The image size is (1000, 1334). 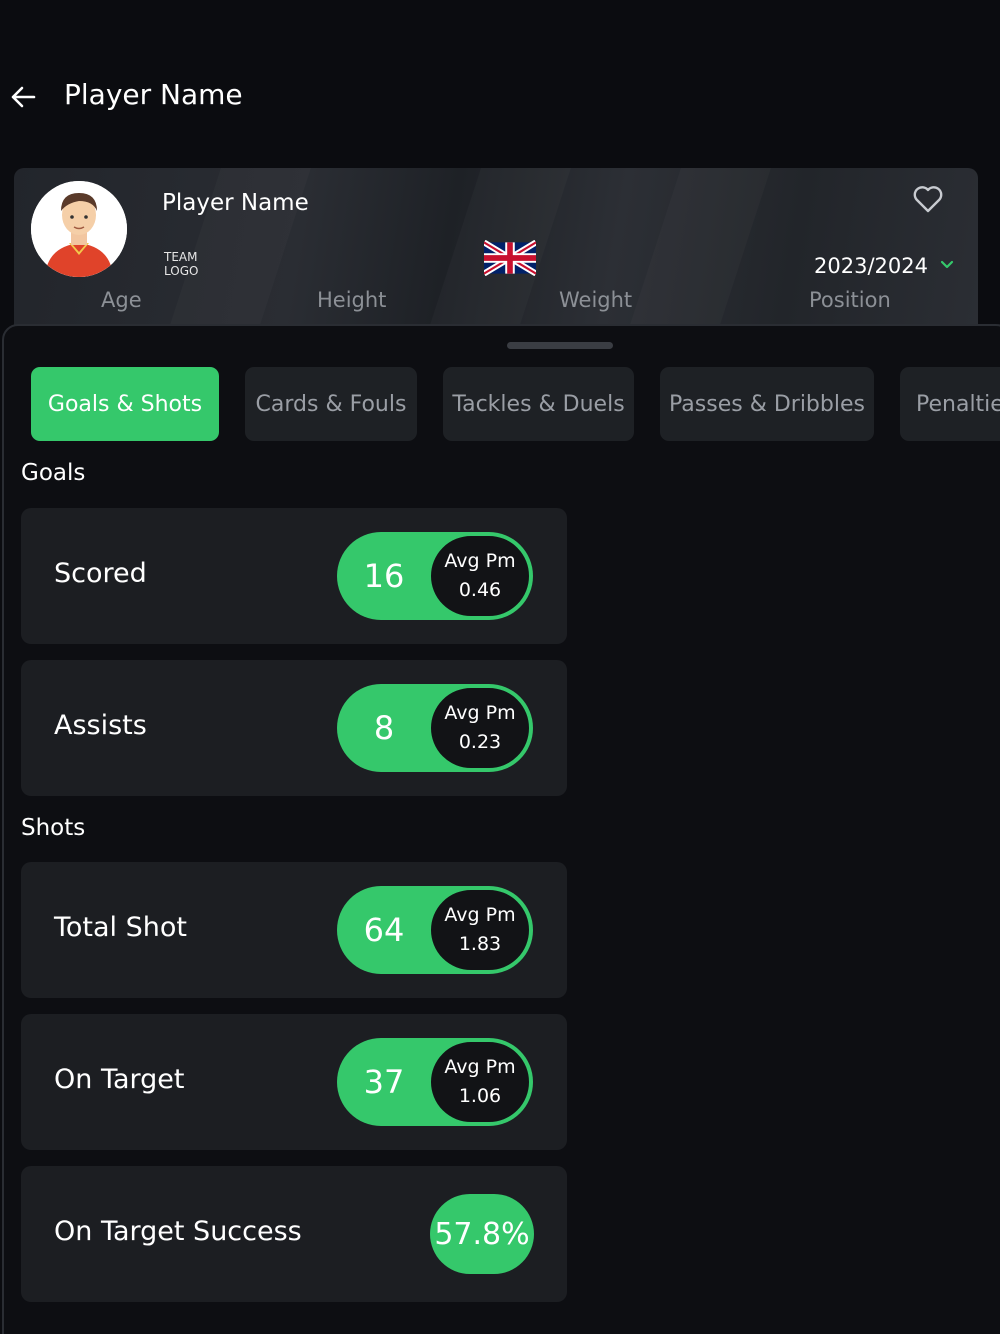 What do you see at coordinates (119, 1079) in the screenshot?
I see `stat-label: On Target` at bounding box center [119, 1079].